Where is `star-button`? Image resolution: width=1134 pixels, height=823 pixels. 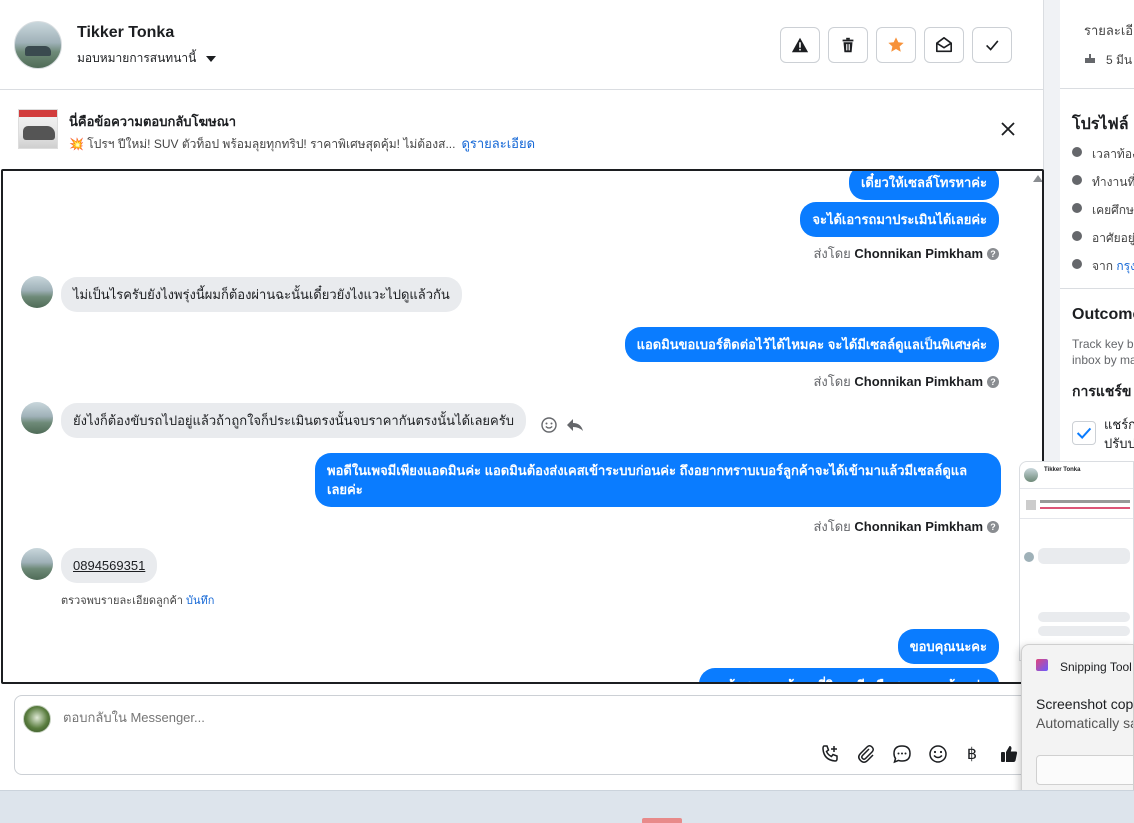
star-button is located at coordinates (896, 45).